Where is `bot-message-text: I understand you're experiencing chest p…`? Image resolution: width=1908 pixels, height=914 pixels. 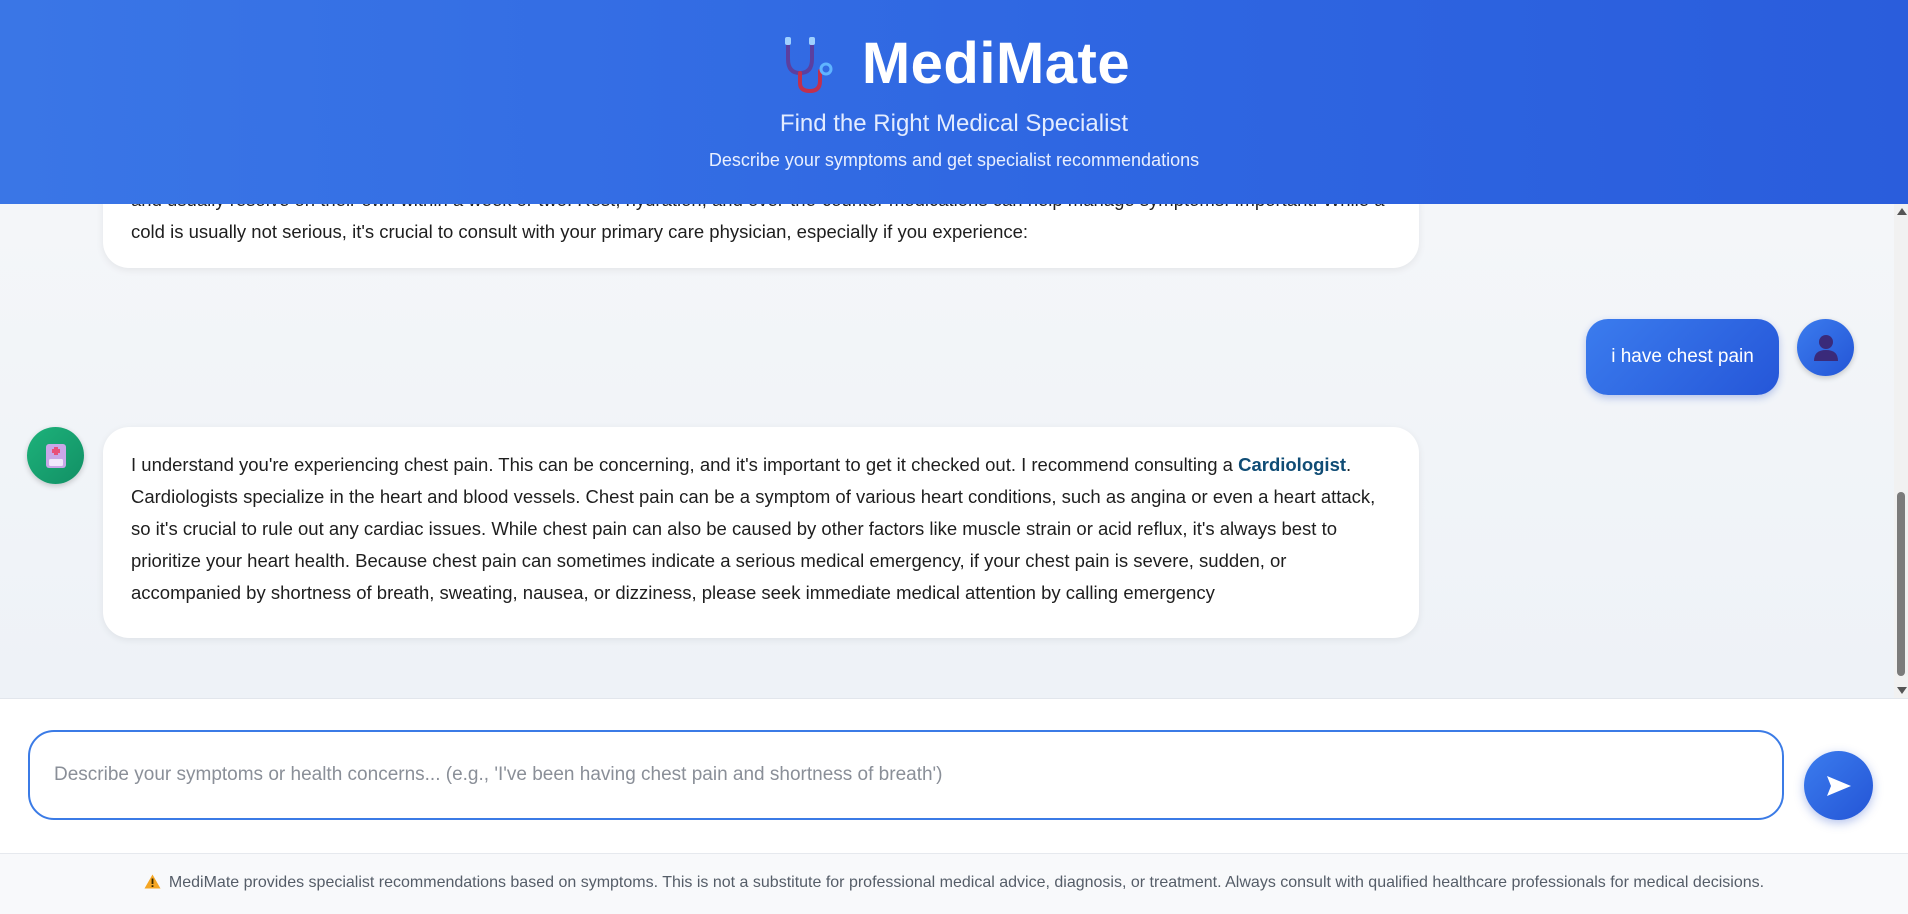 bot-message-text: I understand you're experiencing chest p… is located at coordinates (753, 528).